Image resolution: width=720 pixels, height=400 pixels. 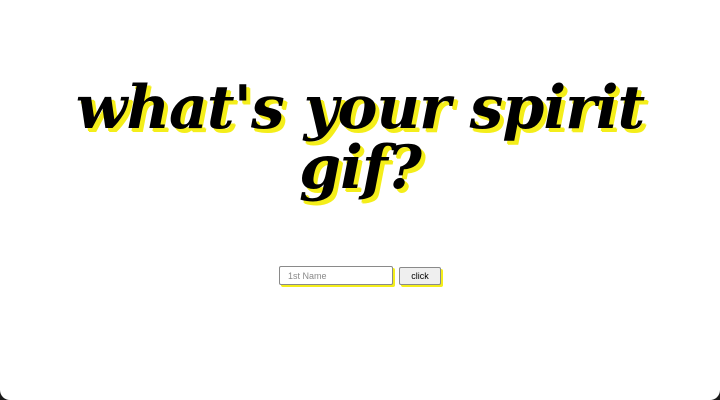 I want to click on name-form: click, so click(x=360, y=275).